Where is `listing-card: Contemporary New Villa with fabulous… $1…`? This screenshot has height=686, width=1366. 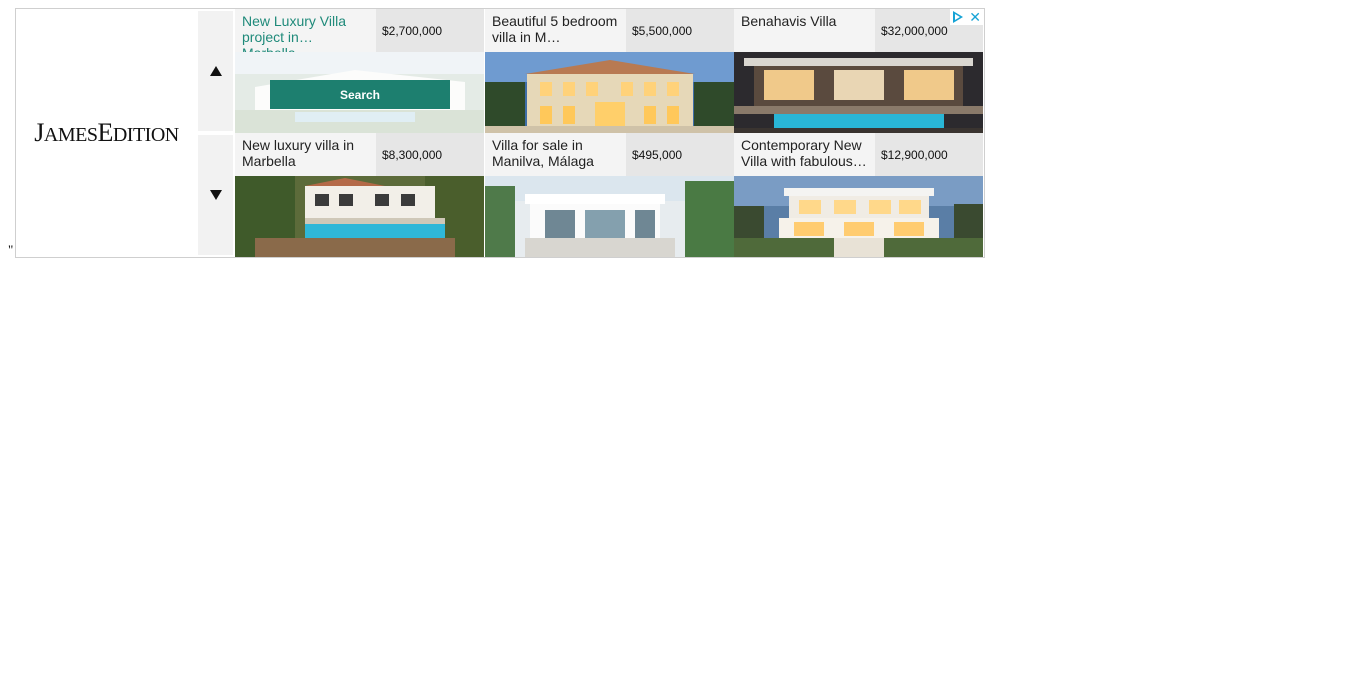 listing-card: Contemporary New Villa with fabulous… $1… is located at coordinates (858, 195).